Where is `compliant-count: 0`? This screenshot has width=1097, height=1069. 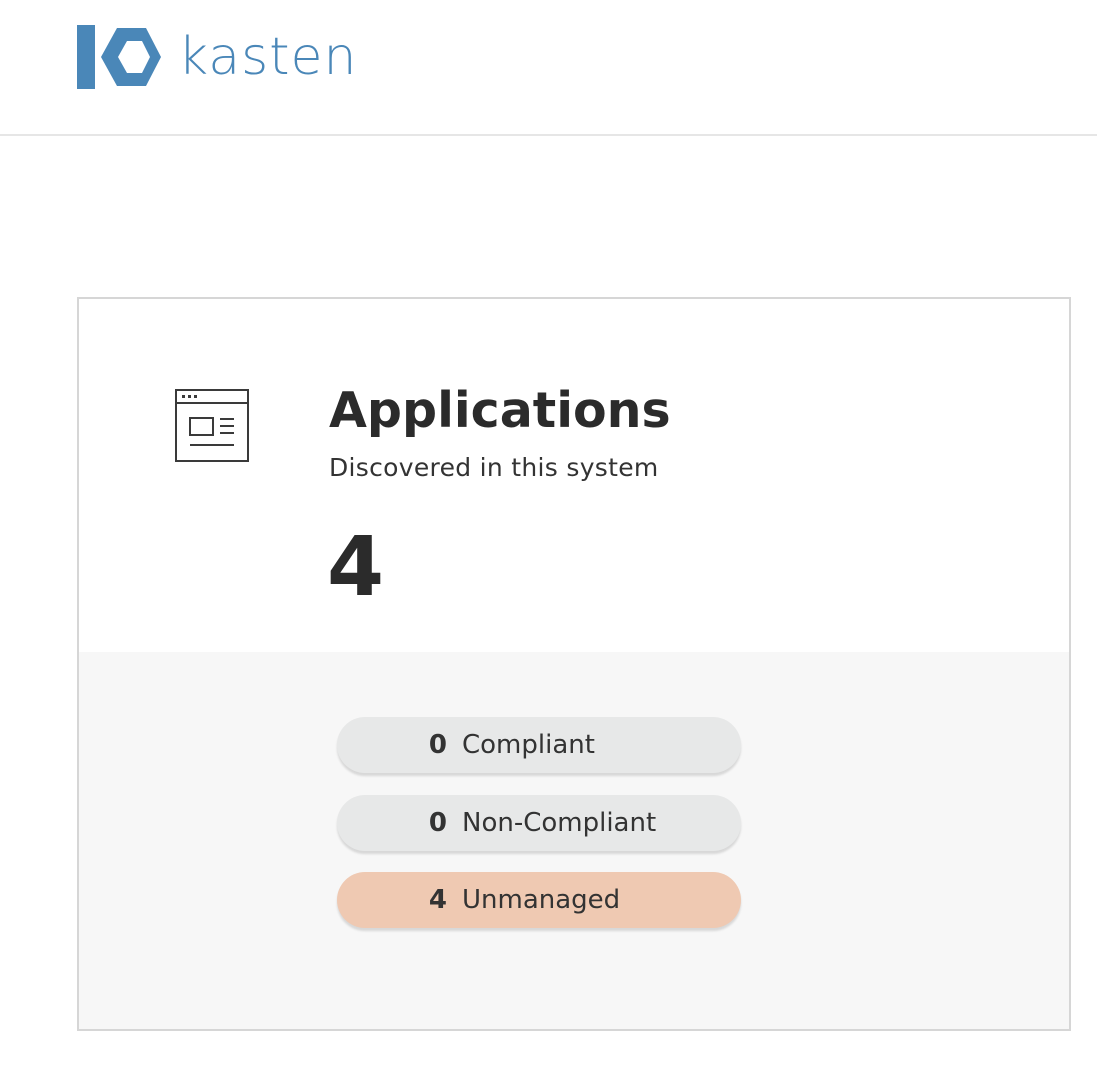
compliant-count: 0 is located at coordinates (437, 745).